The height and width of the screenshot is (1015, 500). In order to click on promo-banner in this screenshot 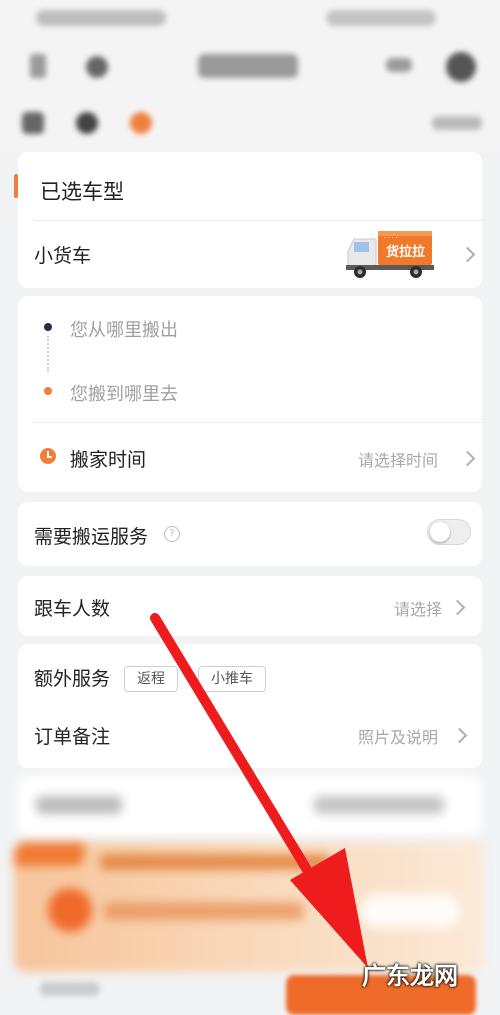, I will do `click(249, 907)`.